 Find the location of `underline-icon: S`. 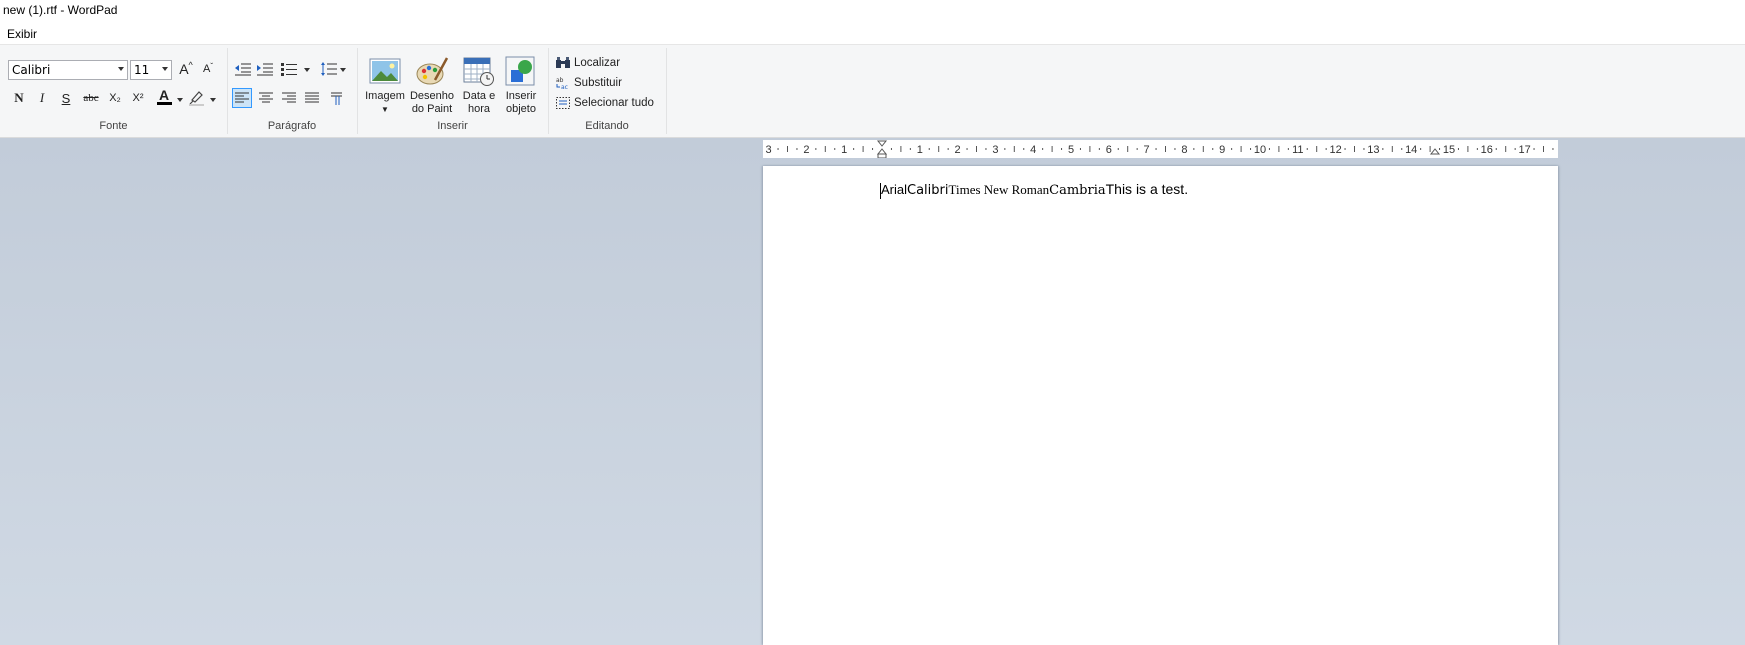

underline-icon: S is located at coordinates (66, 98).